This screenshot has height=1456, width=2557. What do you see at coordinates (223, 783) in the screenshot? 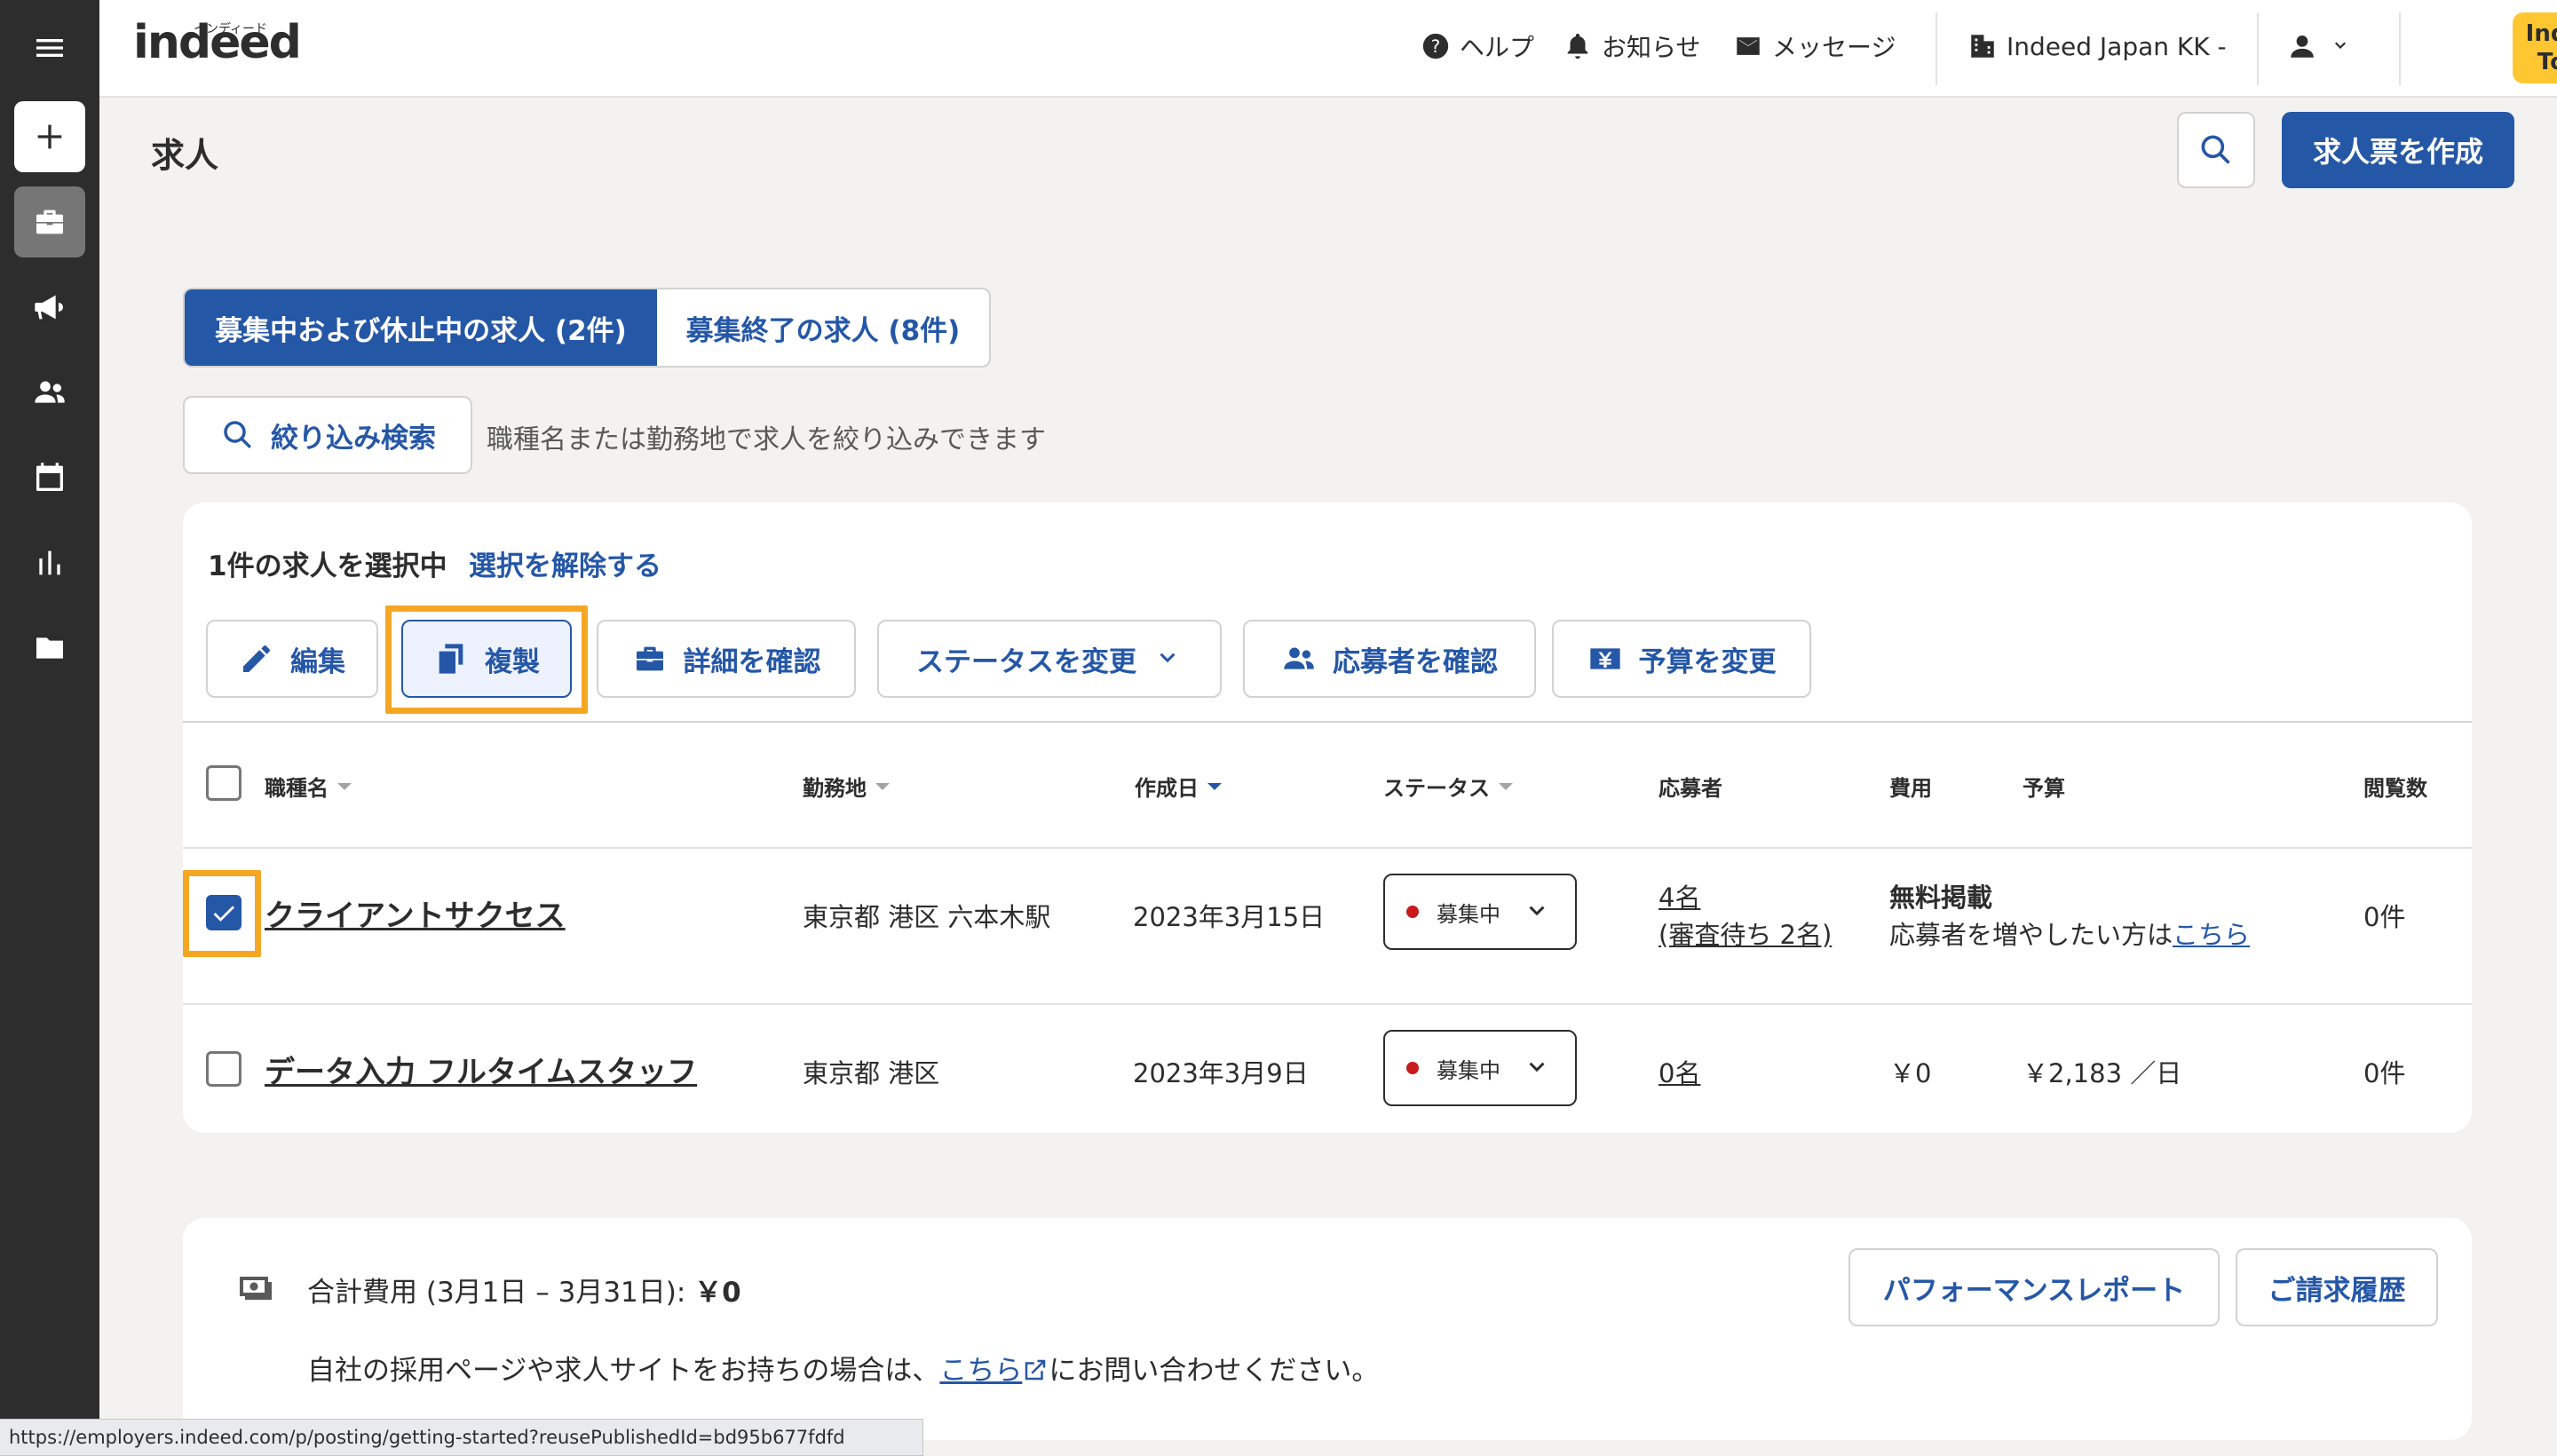
I see `select-all-checkbox` at bounding box center [223, 783].